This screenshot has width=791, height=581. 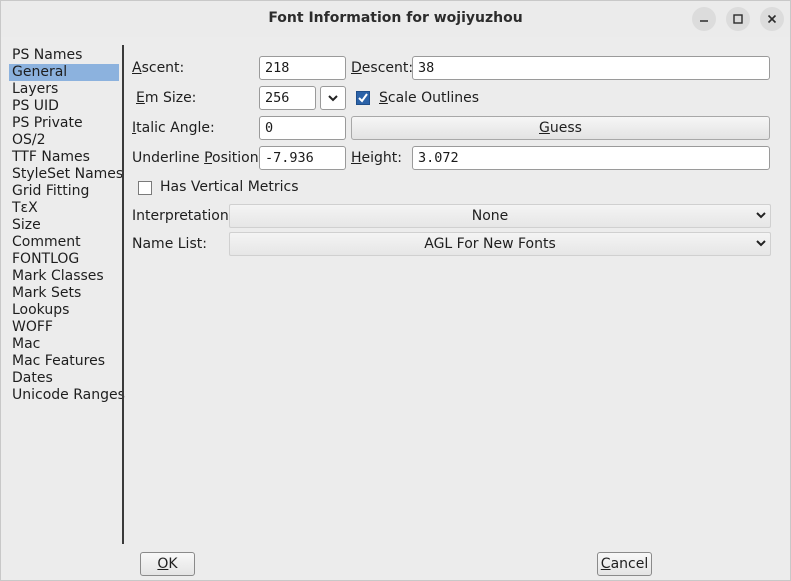 I want to click on sidebar-item: PS UID, so click(x=64, y=106).